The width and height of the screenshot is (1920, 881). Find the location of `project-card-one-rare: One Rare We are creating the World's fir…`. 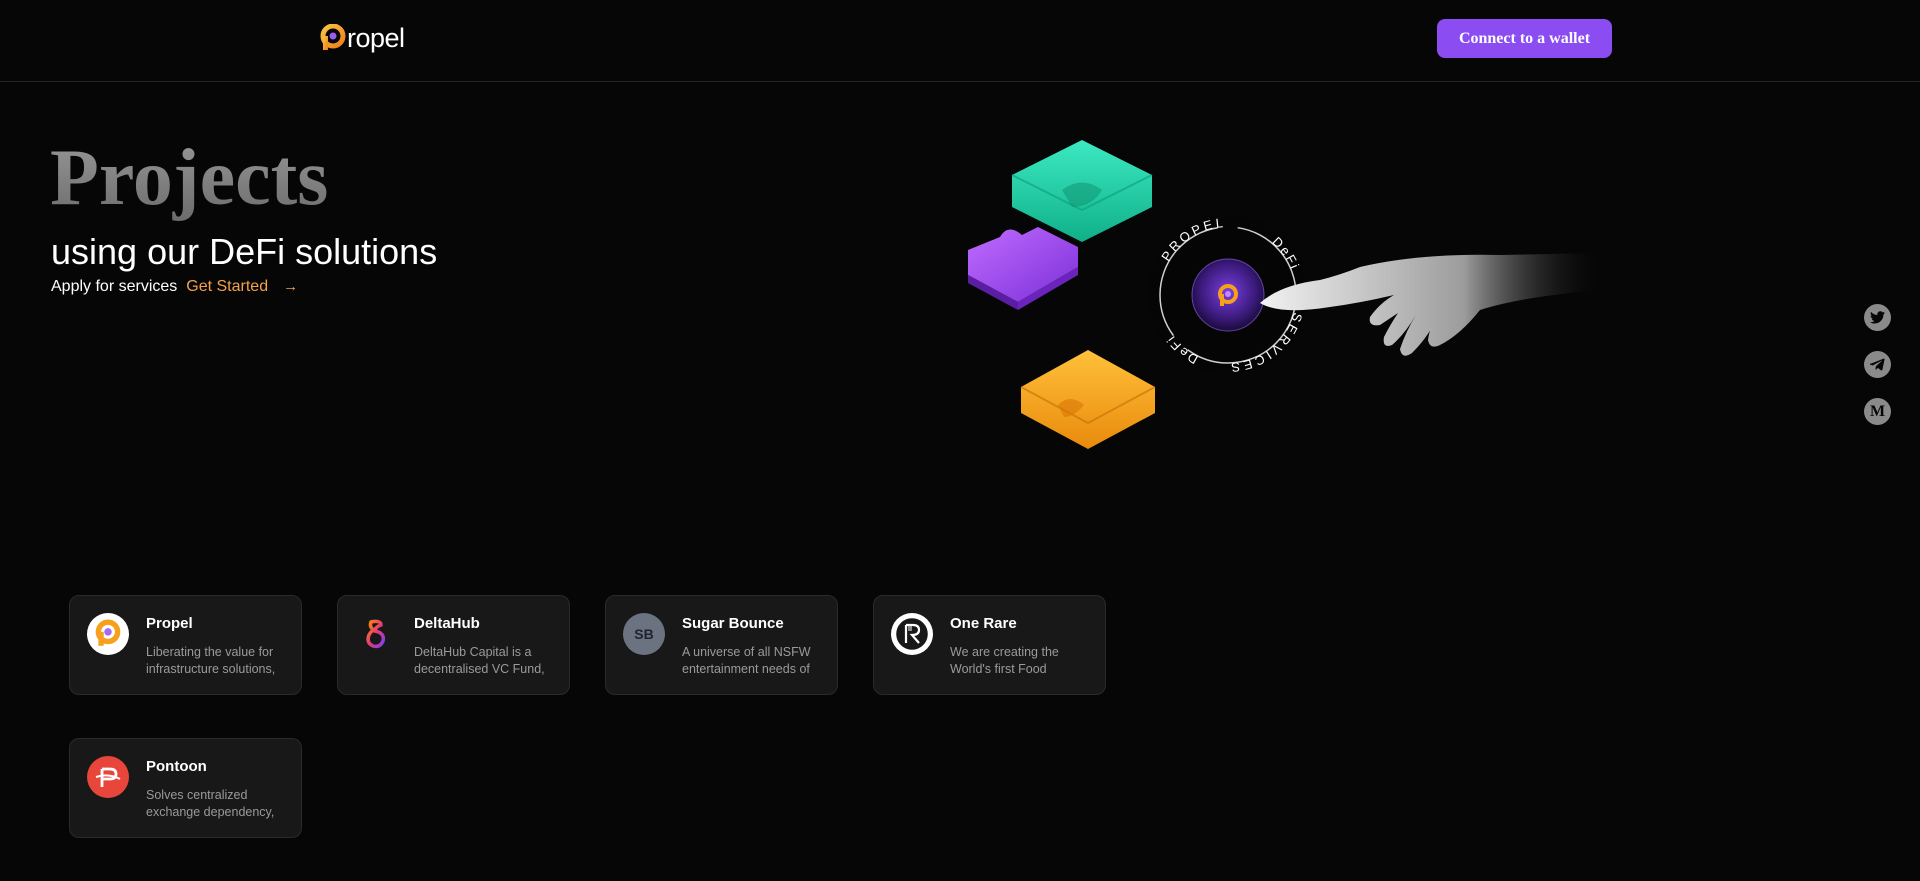

project-card-one-rare: One Rare We are creating the World's fir… is located at coordinates (989, 645).